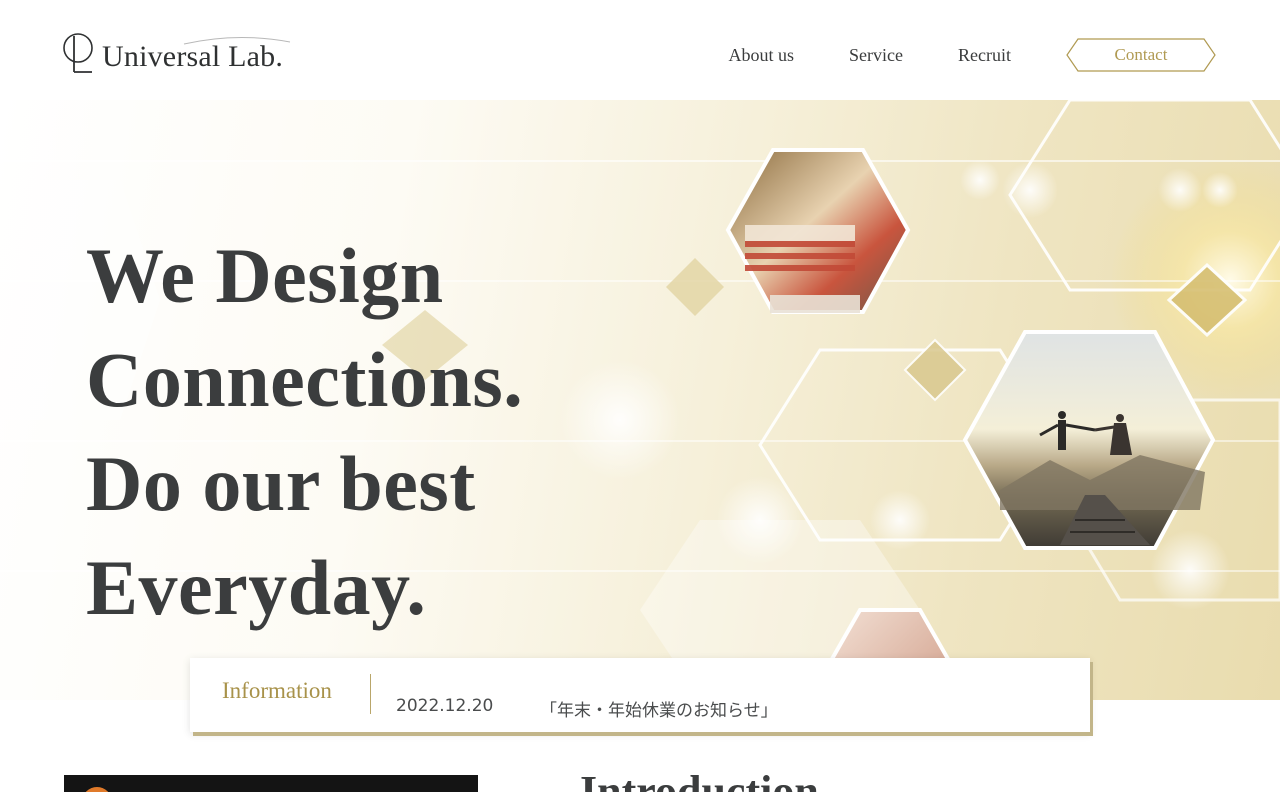 Image resolution: width=1280 pixels, height=792 pixels. Describe the element at coordinates (984, 55) in the screenshot. I see `nav-recruit: Recruit` at that location.